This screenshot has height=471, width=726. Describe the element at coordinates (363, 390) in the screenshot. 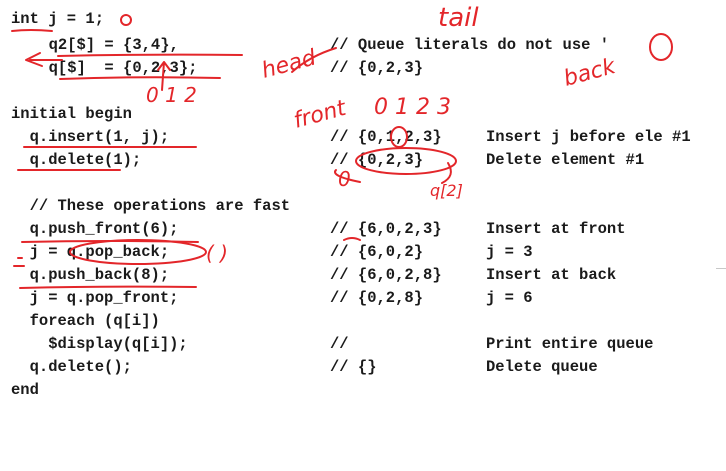

I see `code-line-17: end` at that location.